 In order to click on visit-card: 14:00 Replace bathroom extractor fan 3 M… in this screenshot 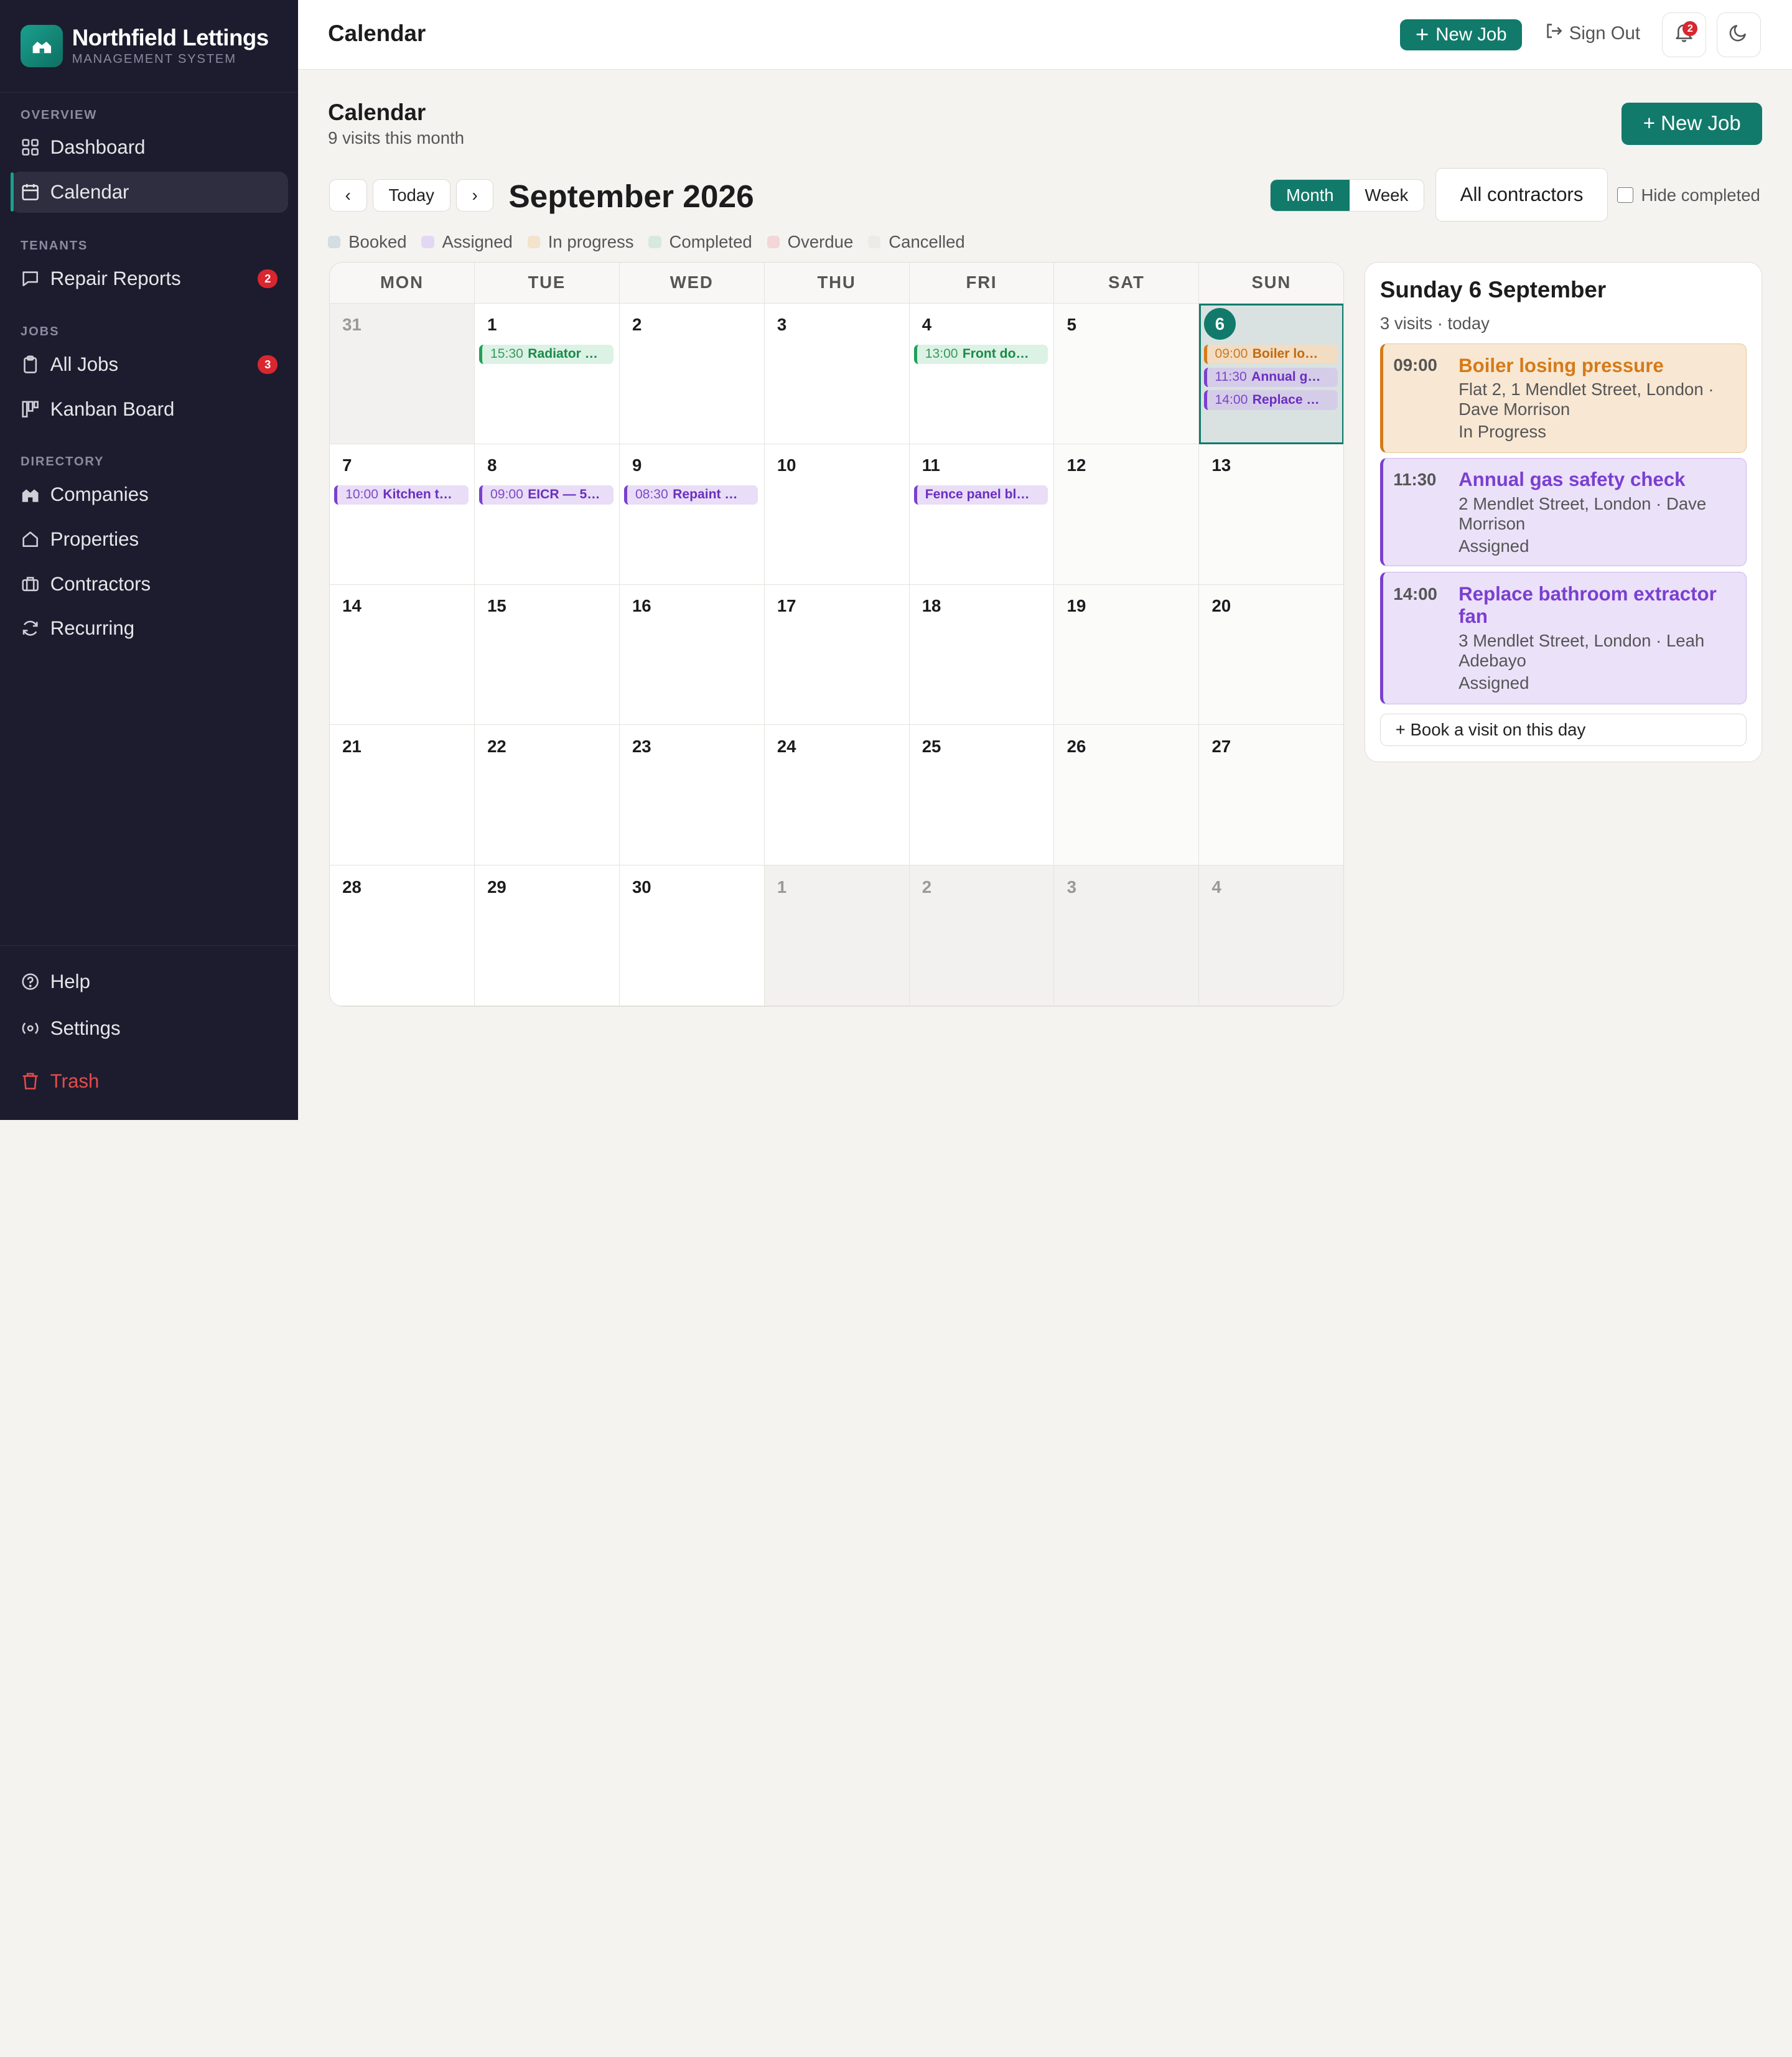, I will do `click(1563, 638)`.